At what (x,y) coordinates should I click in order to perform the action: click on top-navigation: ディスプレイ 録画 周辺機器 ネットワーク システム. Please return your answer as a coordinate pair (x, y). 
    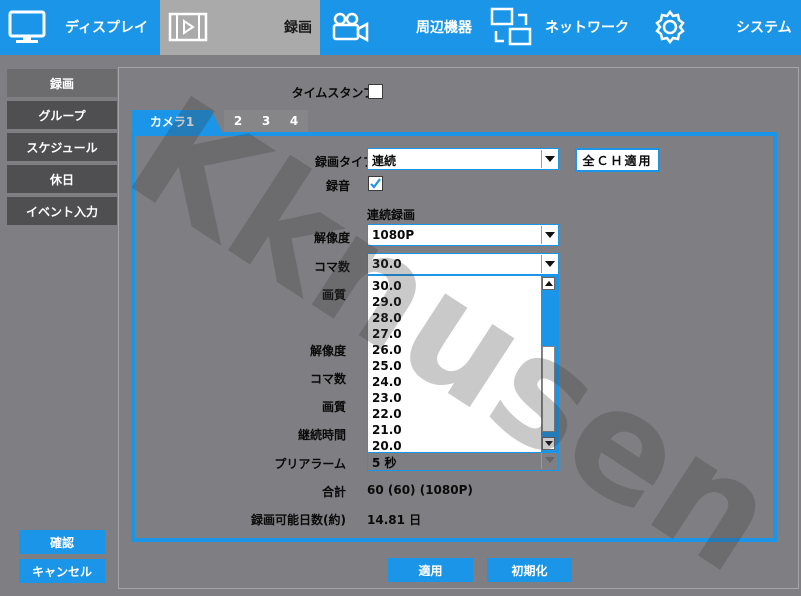
    Looking at the image, I should click on (400, 27).